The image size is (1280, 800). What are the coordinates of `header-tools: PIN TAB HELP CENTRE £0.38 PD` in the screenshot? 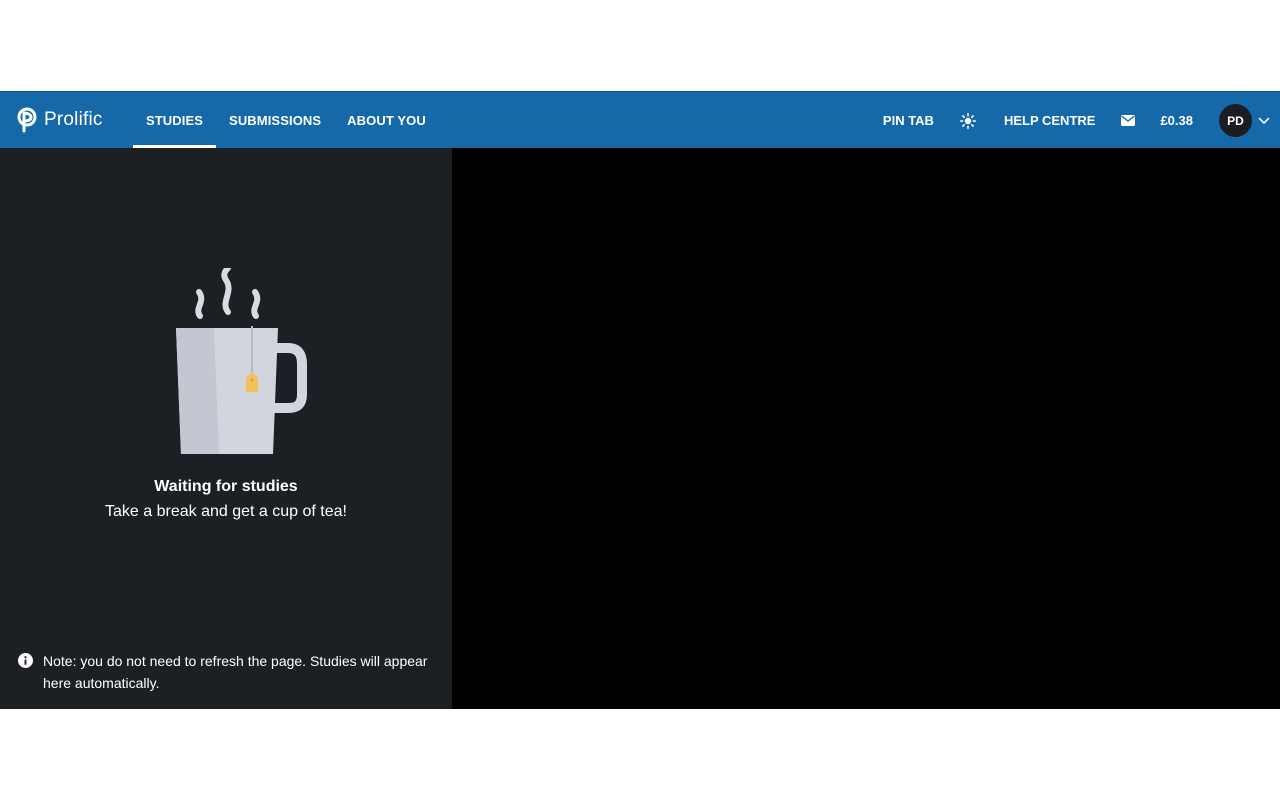 It's located at (1076, 120).